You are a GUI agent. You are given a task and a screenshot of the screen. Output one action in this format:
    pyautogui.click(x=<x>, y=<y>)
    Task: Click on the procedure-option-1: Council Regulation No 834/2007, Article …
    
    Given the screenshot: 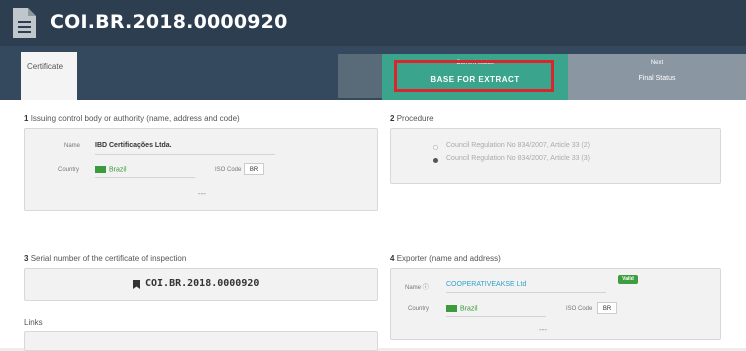 What is the action you would take?
    pyautogui.click(x=518, y=145)
    